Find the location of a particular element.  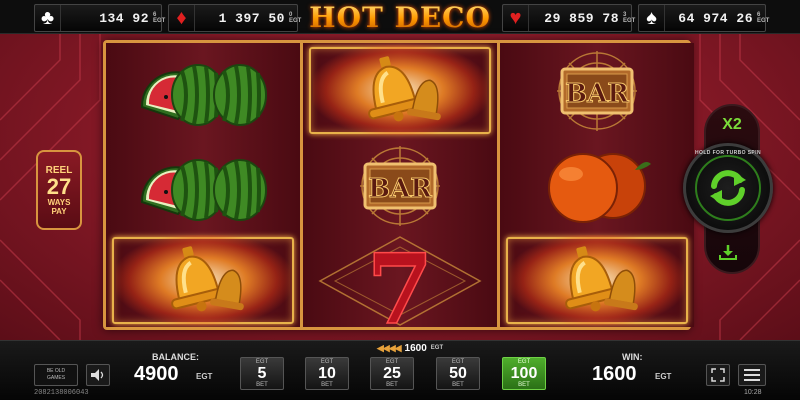

games-menu-button: BE OLD GAMES is located at coordinates (56, 375).